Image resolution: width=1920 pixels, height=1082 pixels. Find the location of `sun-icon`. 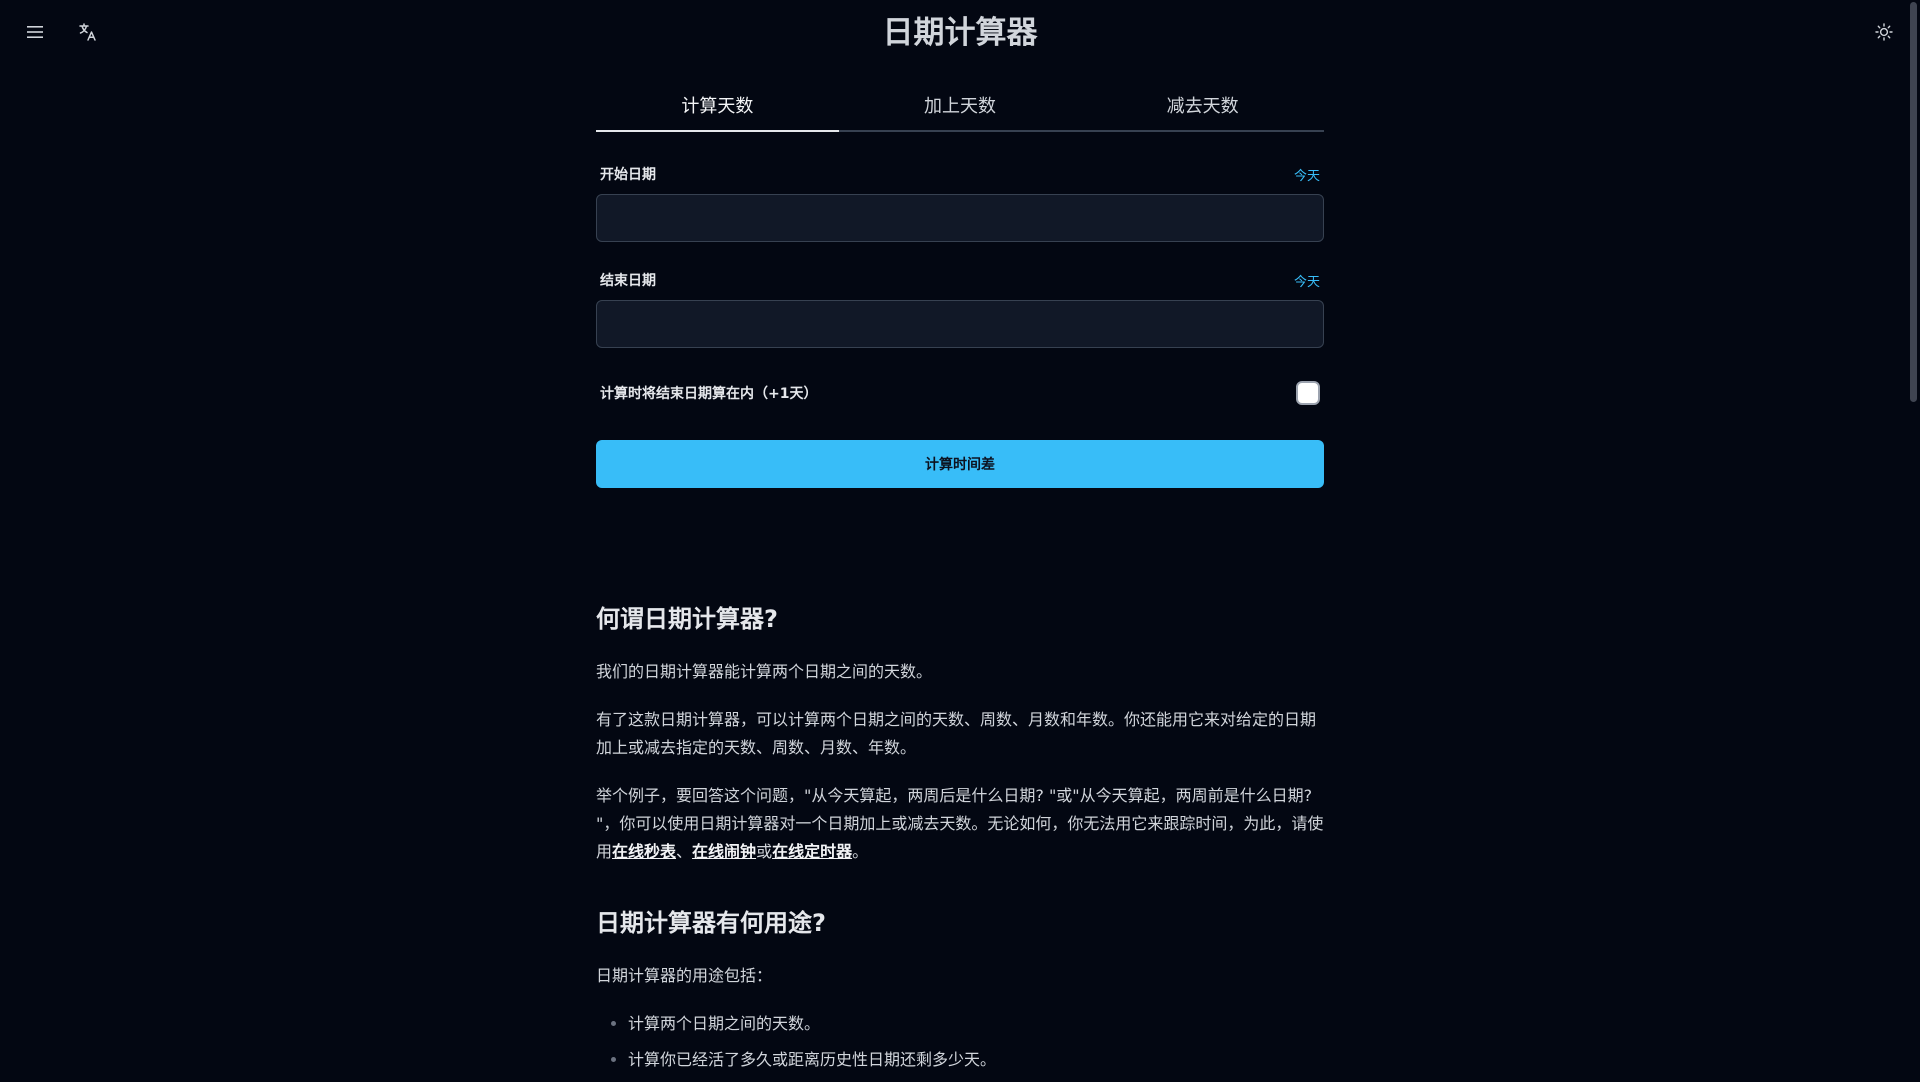

sun-icon is located at coordinates (1884, 32).